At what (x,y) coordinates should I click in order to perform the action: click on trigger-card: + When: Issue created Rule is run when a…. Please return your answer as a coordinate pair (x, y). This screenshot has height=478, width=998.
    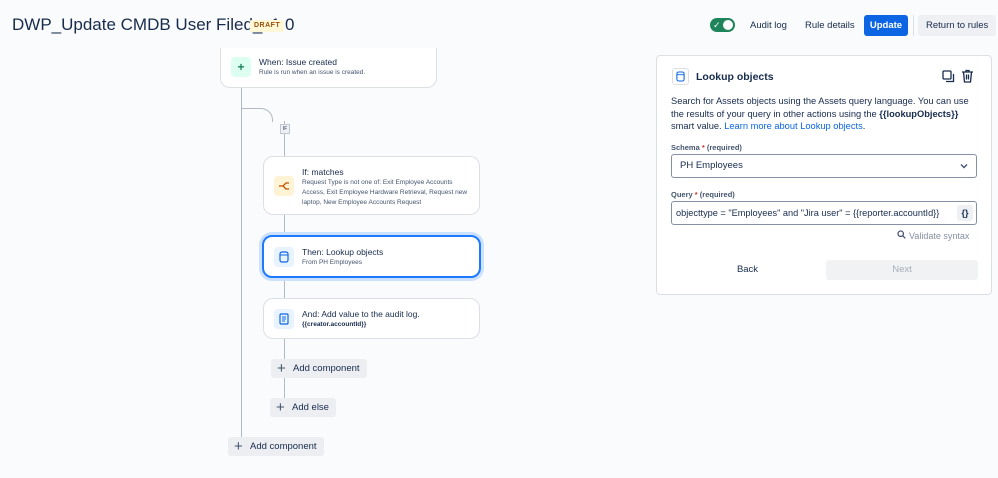
    Looking at the image, I should click on (328, 68).